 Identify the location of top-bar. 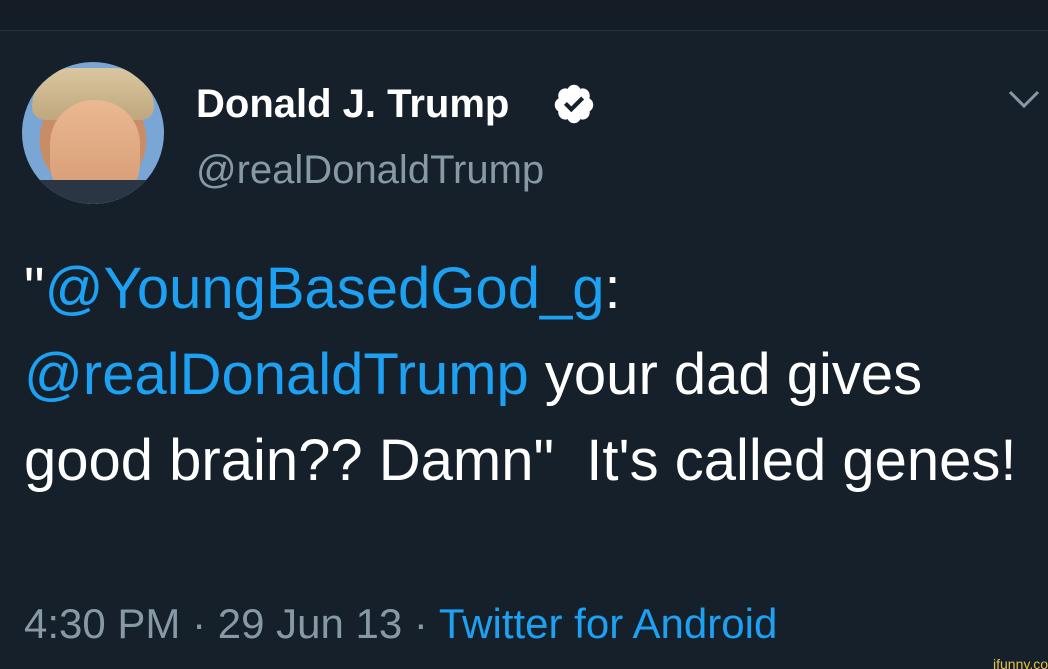
(524, 15).